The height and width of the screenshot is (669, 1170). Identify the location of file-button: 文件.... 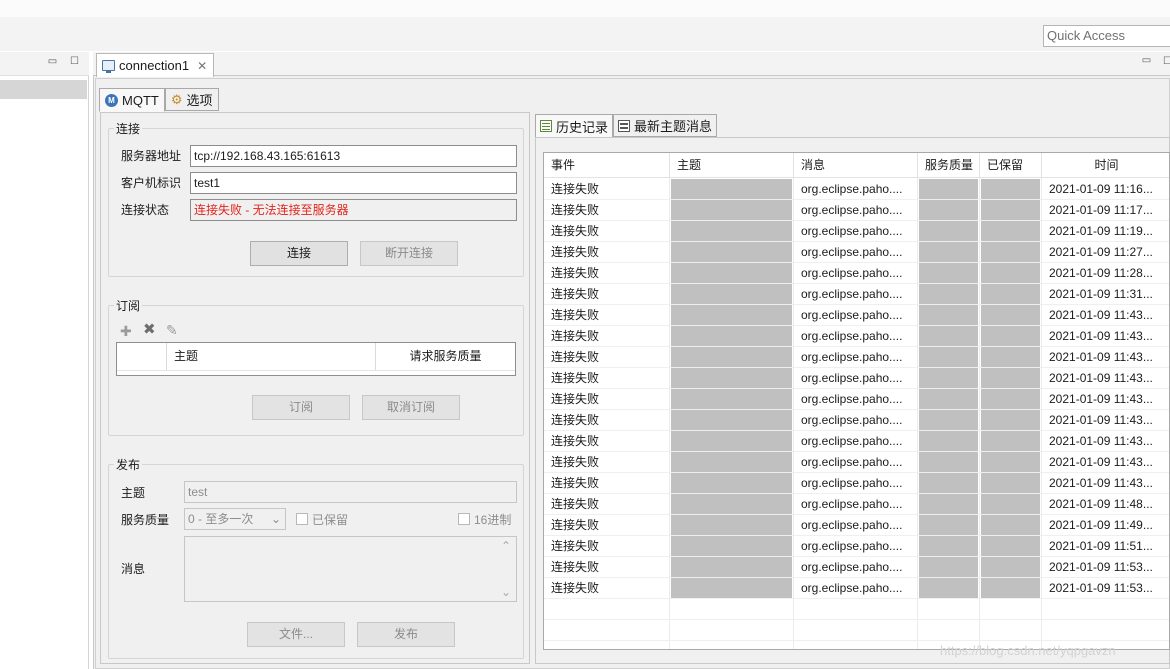
(296, 634).